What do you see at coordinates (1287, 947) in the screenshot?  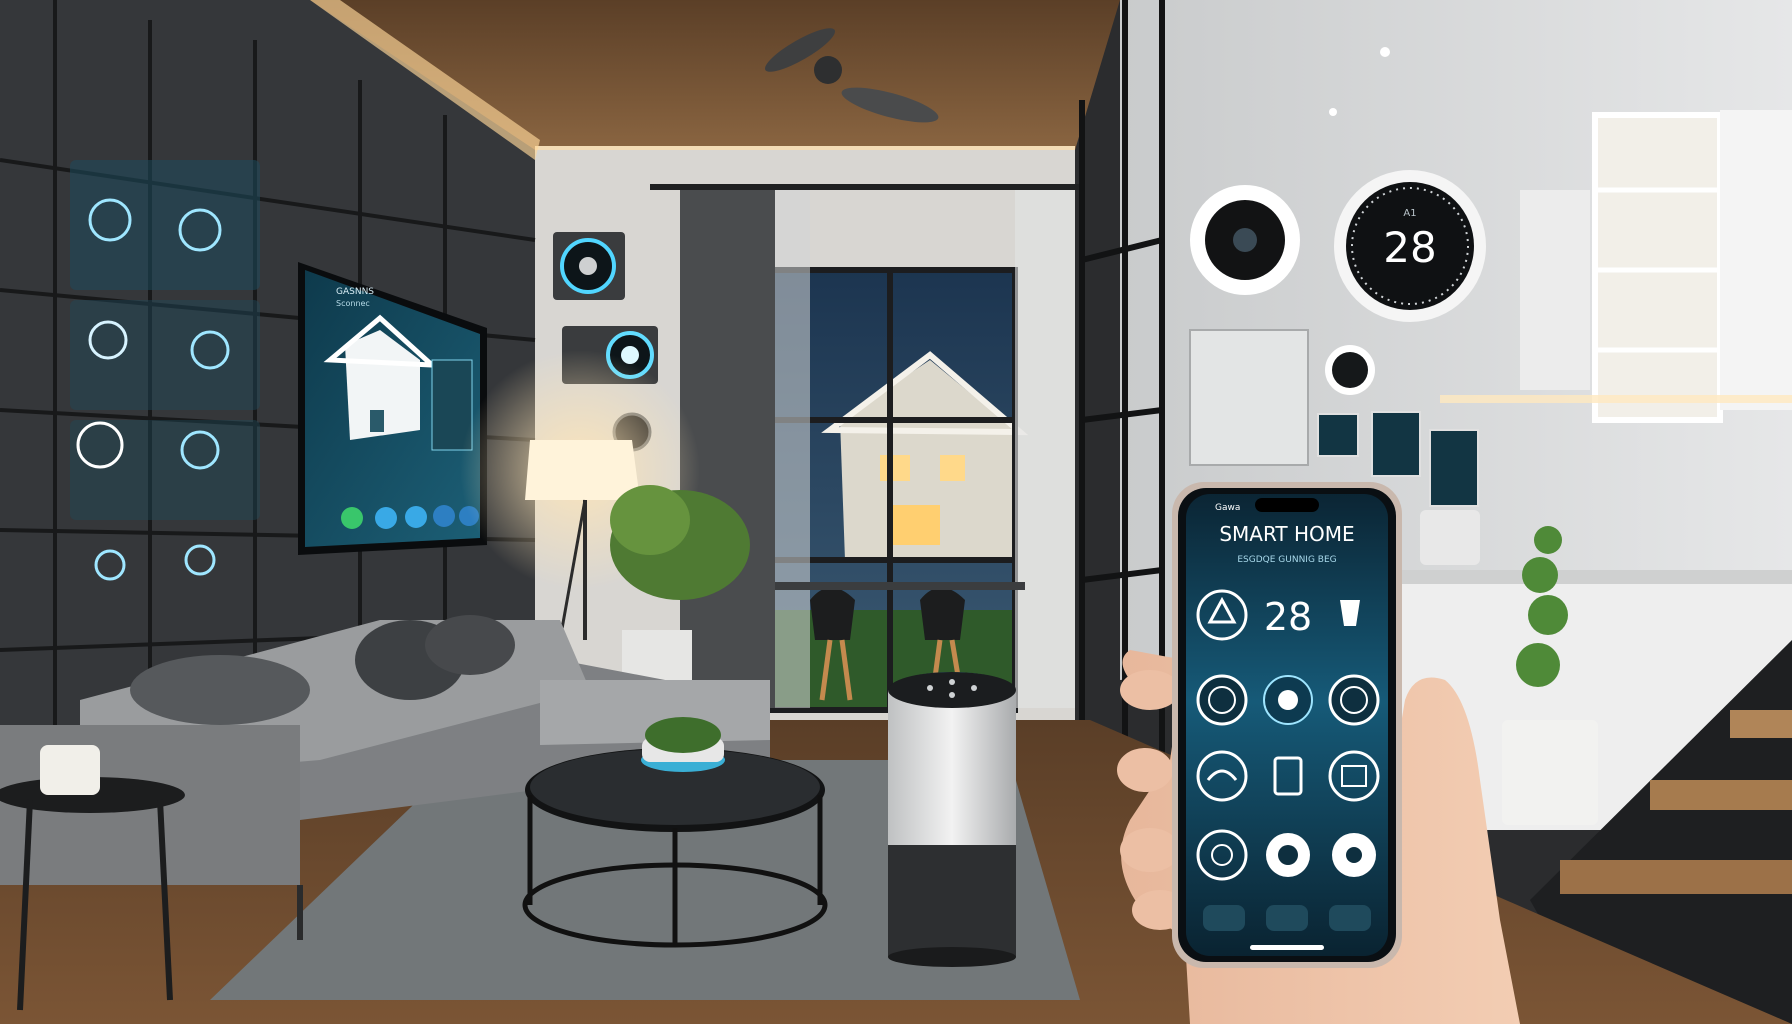 I see `home-indicator` at bounding box center [1287, 947].